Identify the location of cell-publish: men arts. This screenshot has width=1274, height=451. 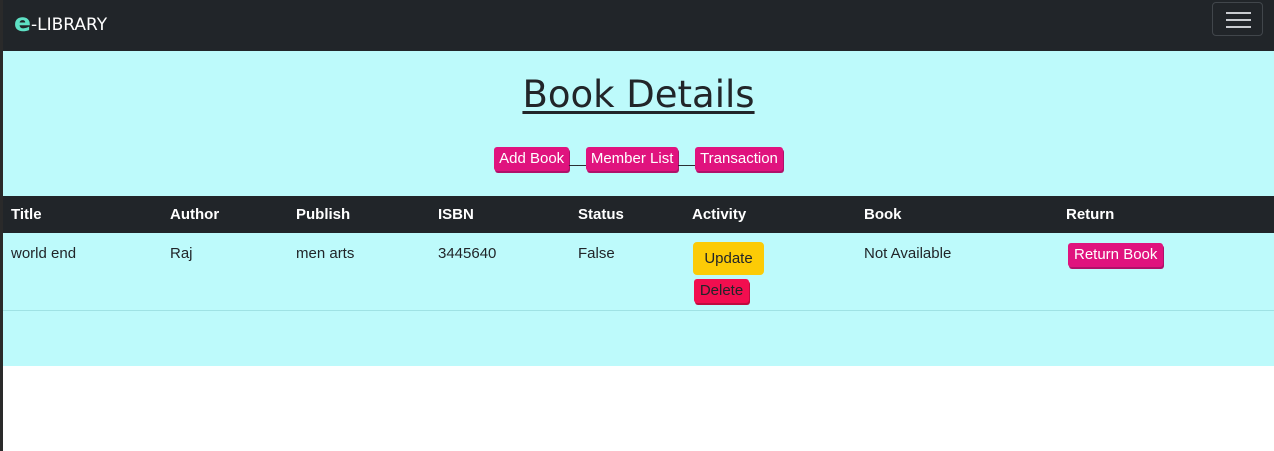
(325, 253).